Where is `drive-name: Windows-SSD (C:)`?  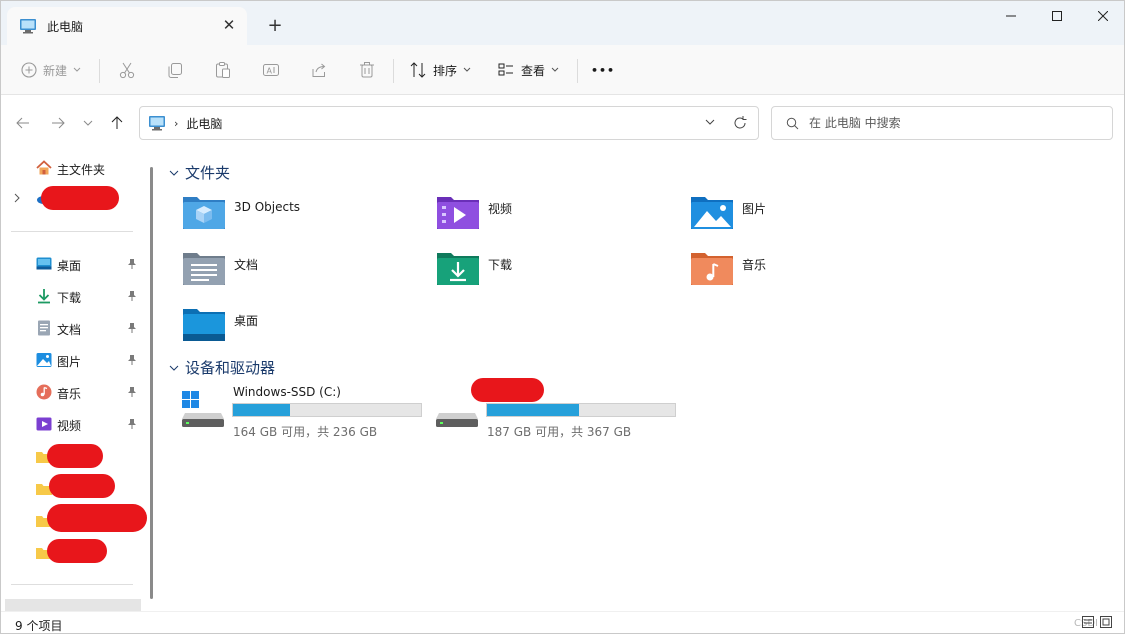
drive-name: Windows-SSD (C:) is located at coordinates (287, 392).